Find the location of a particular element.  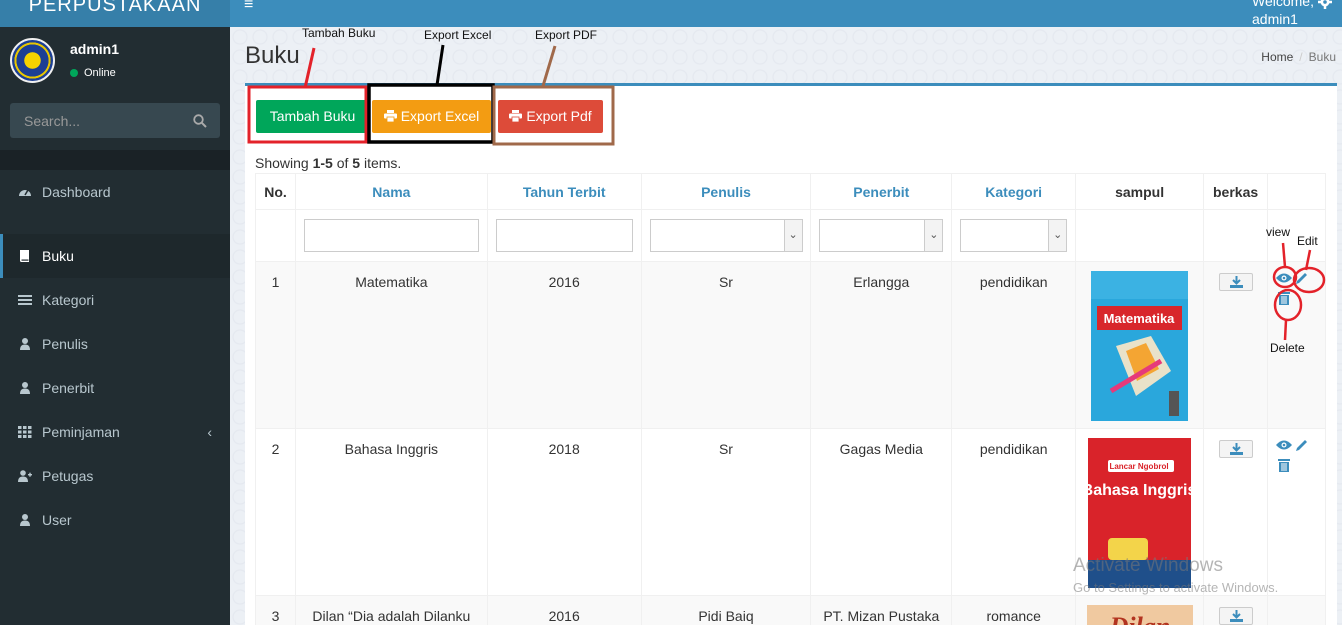

annotation-circle-edit is located at coordinates (1309, 280).